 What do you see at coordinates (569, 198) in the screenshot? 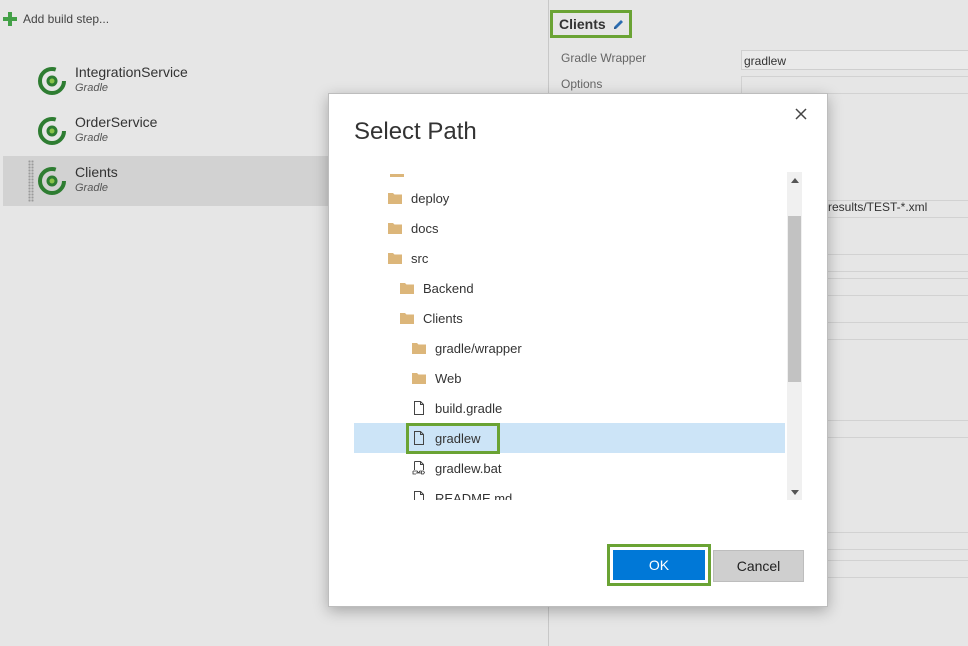
I see `tree-item-deploy: deploy` at bounding box center [569, 198].